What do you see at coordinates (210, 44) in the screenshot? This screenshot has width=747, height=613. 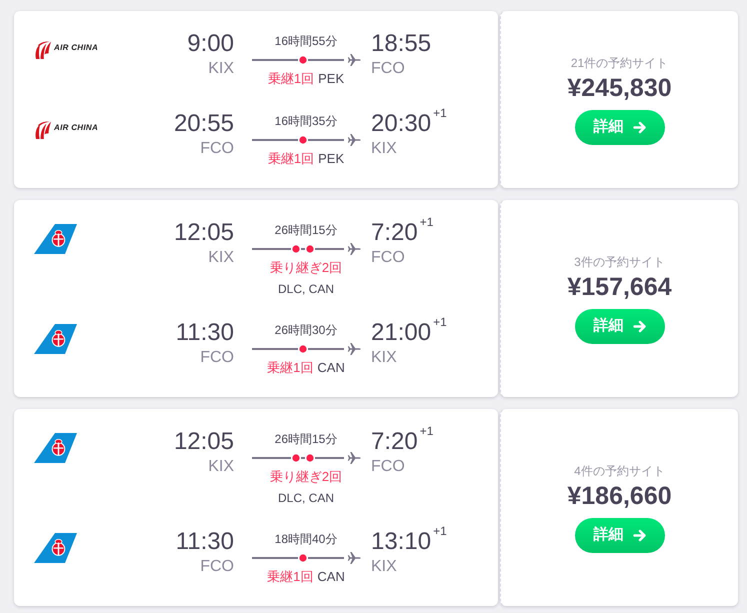 I see `departure-time: 9:00` at bounding box center [210, 44].